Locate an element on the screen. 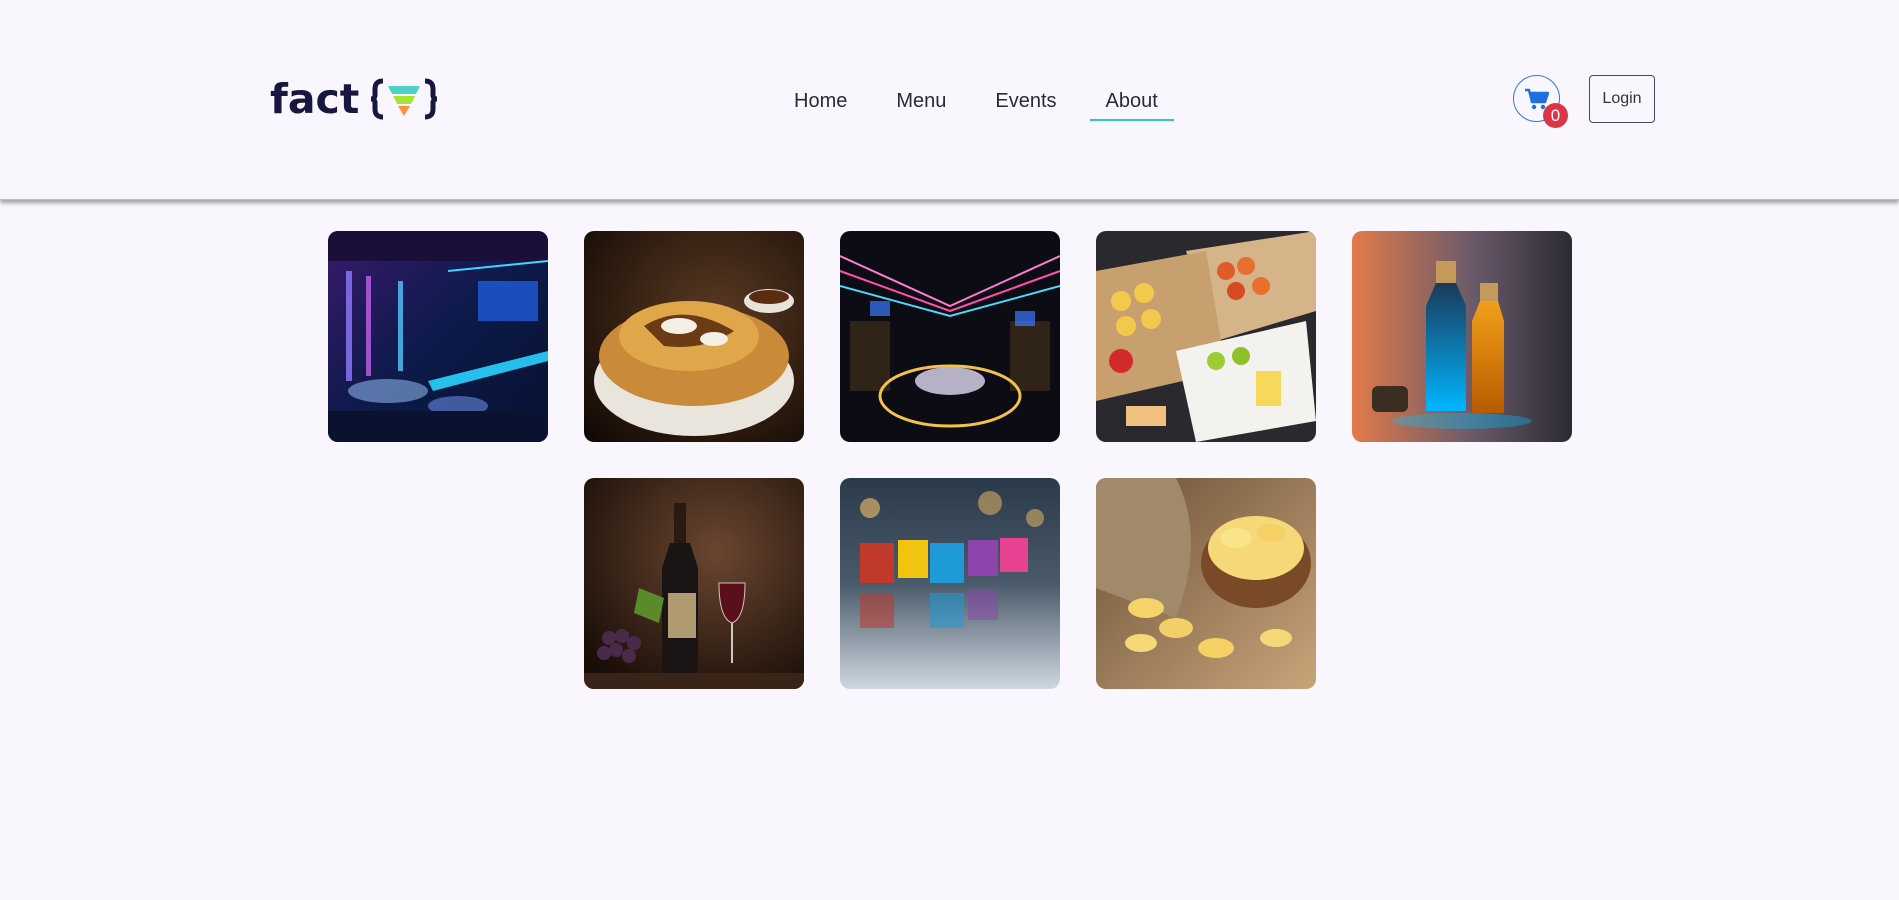 Image resolution: width=1899 pixels, height=900 pixels. nav-about: About is located at coordinates (1132, 102).